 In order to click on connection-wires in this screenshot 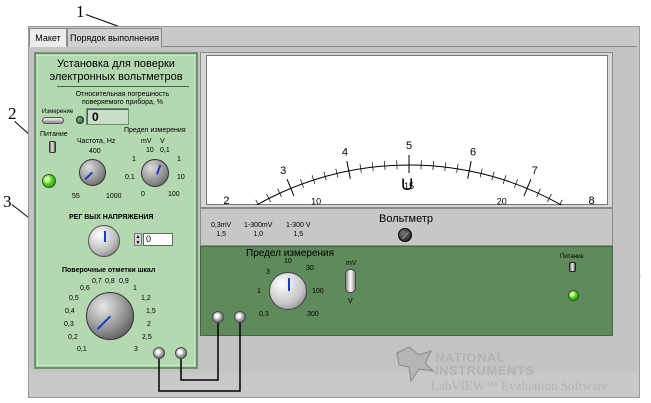, I will do `click(199, 357)`.